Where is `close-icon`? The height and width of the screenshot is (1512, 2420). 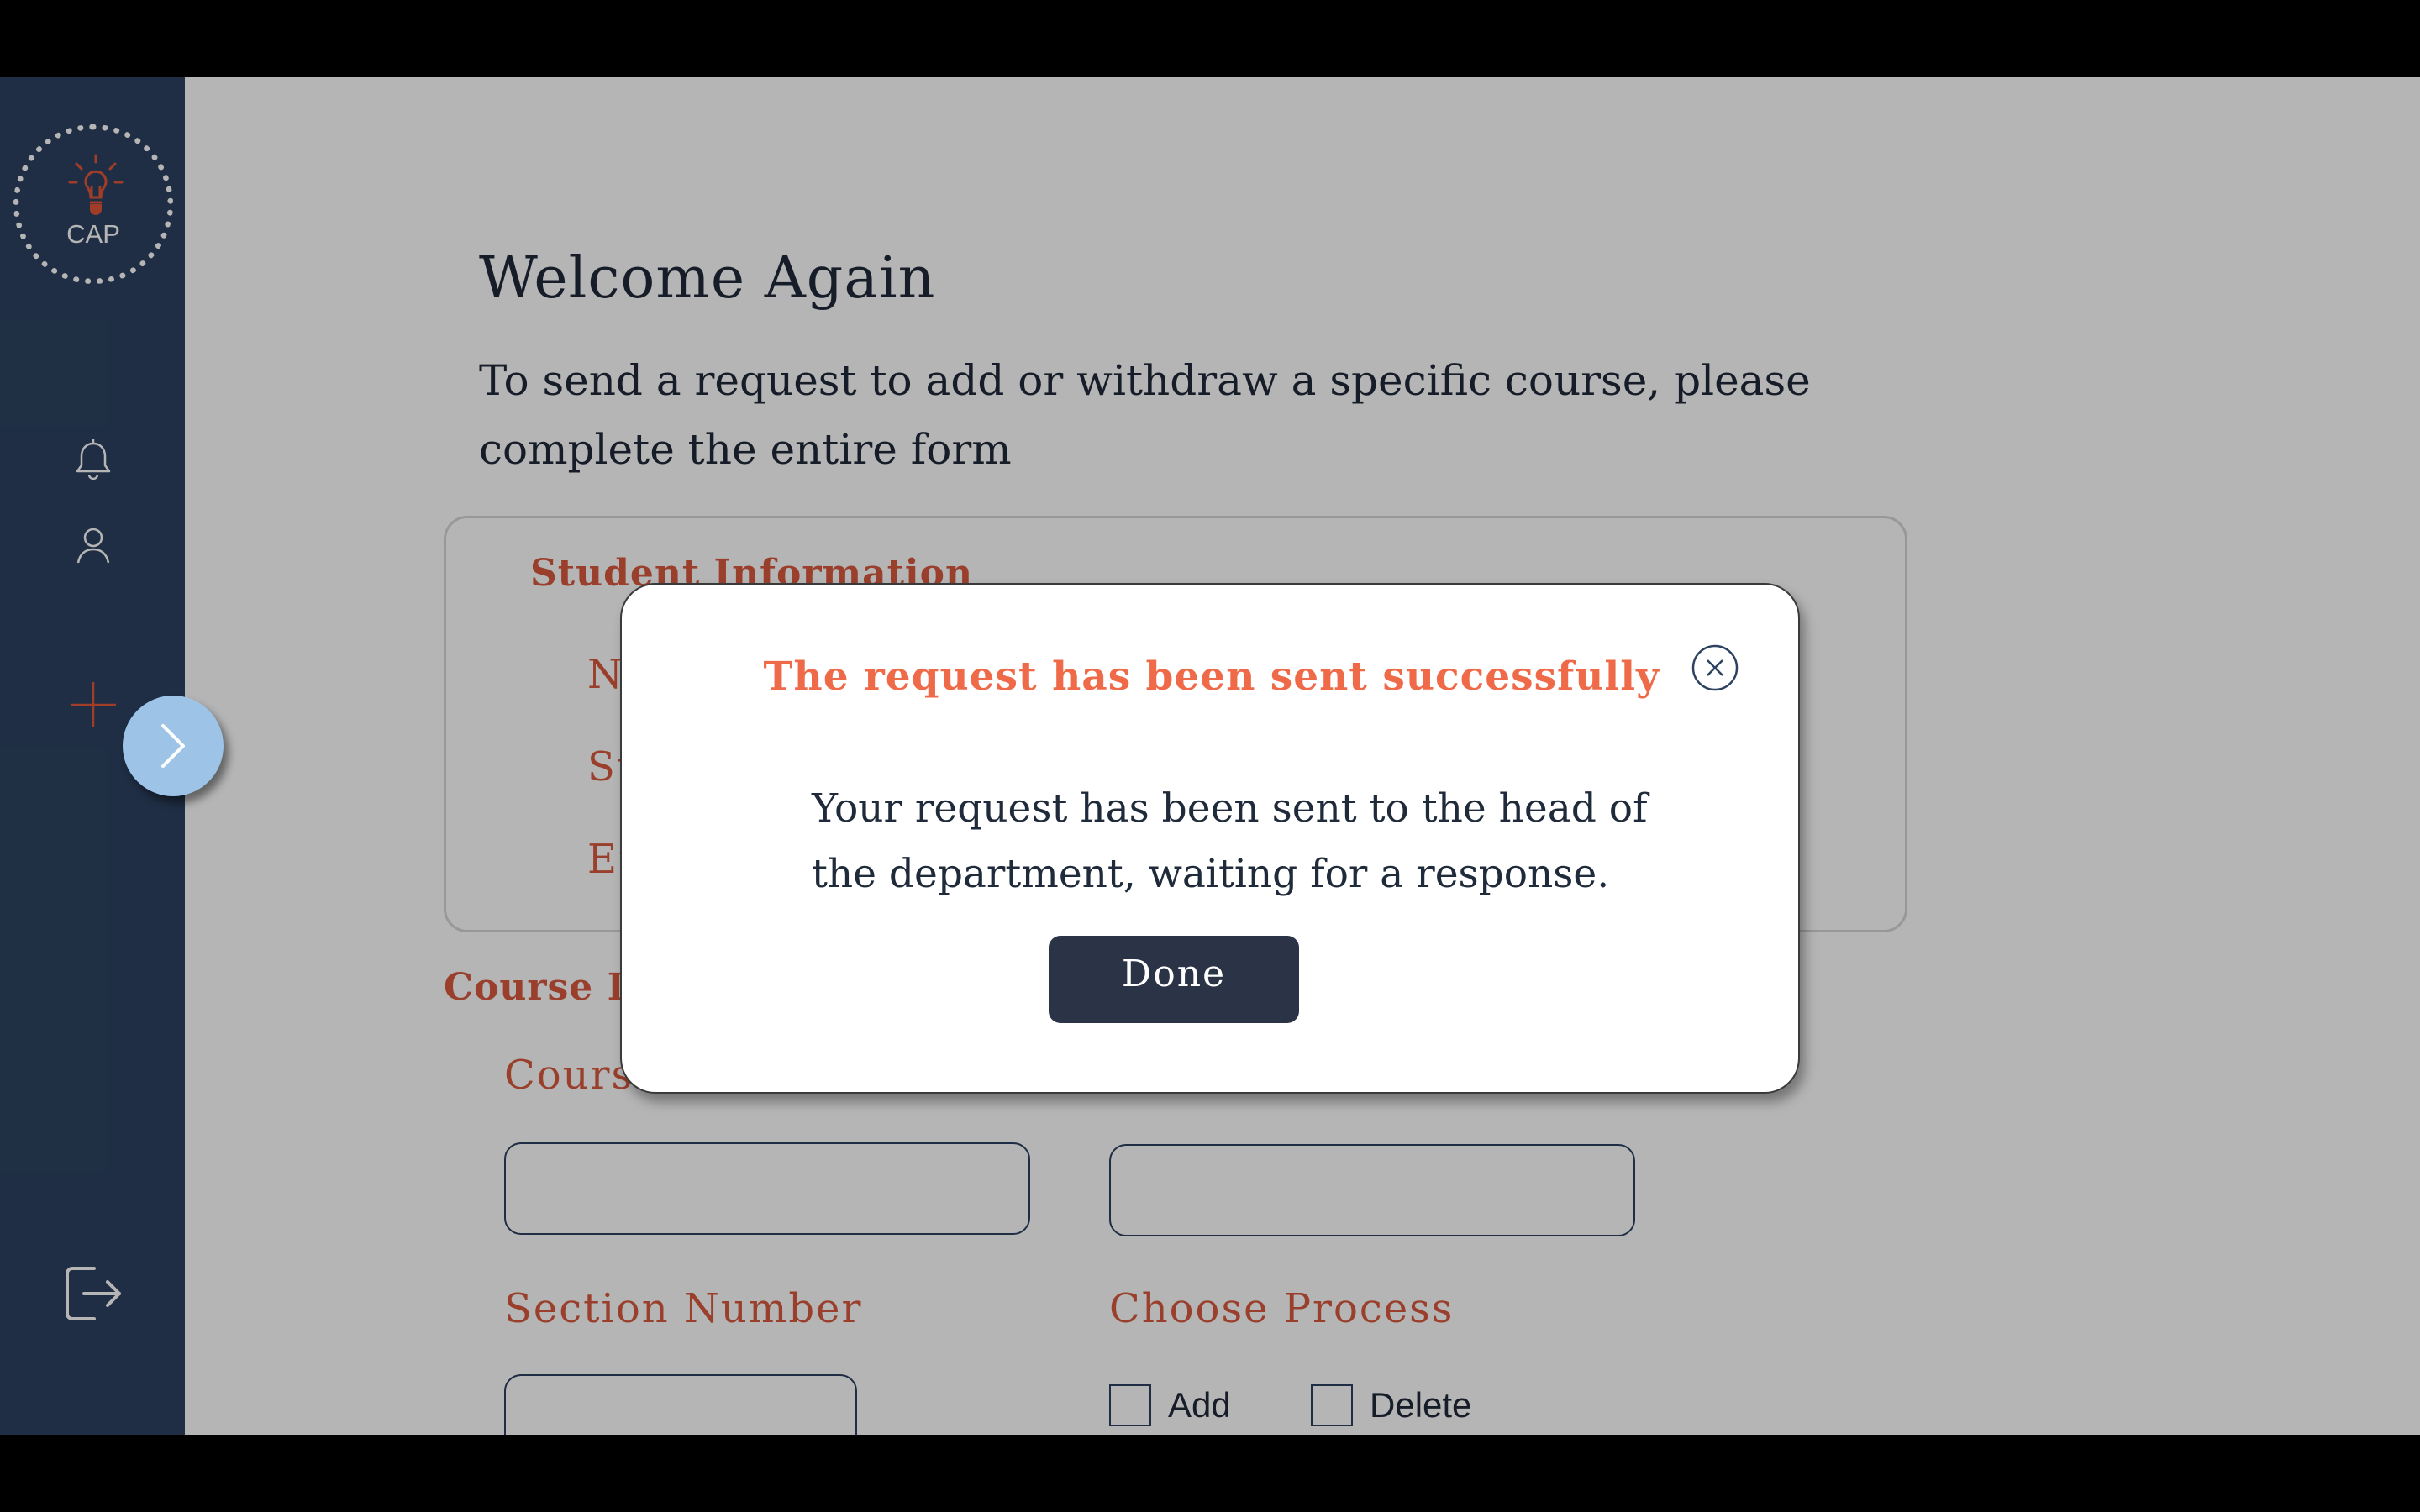
close-icon is located at coordinates (1715, 667).